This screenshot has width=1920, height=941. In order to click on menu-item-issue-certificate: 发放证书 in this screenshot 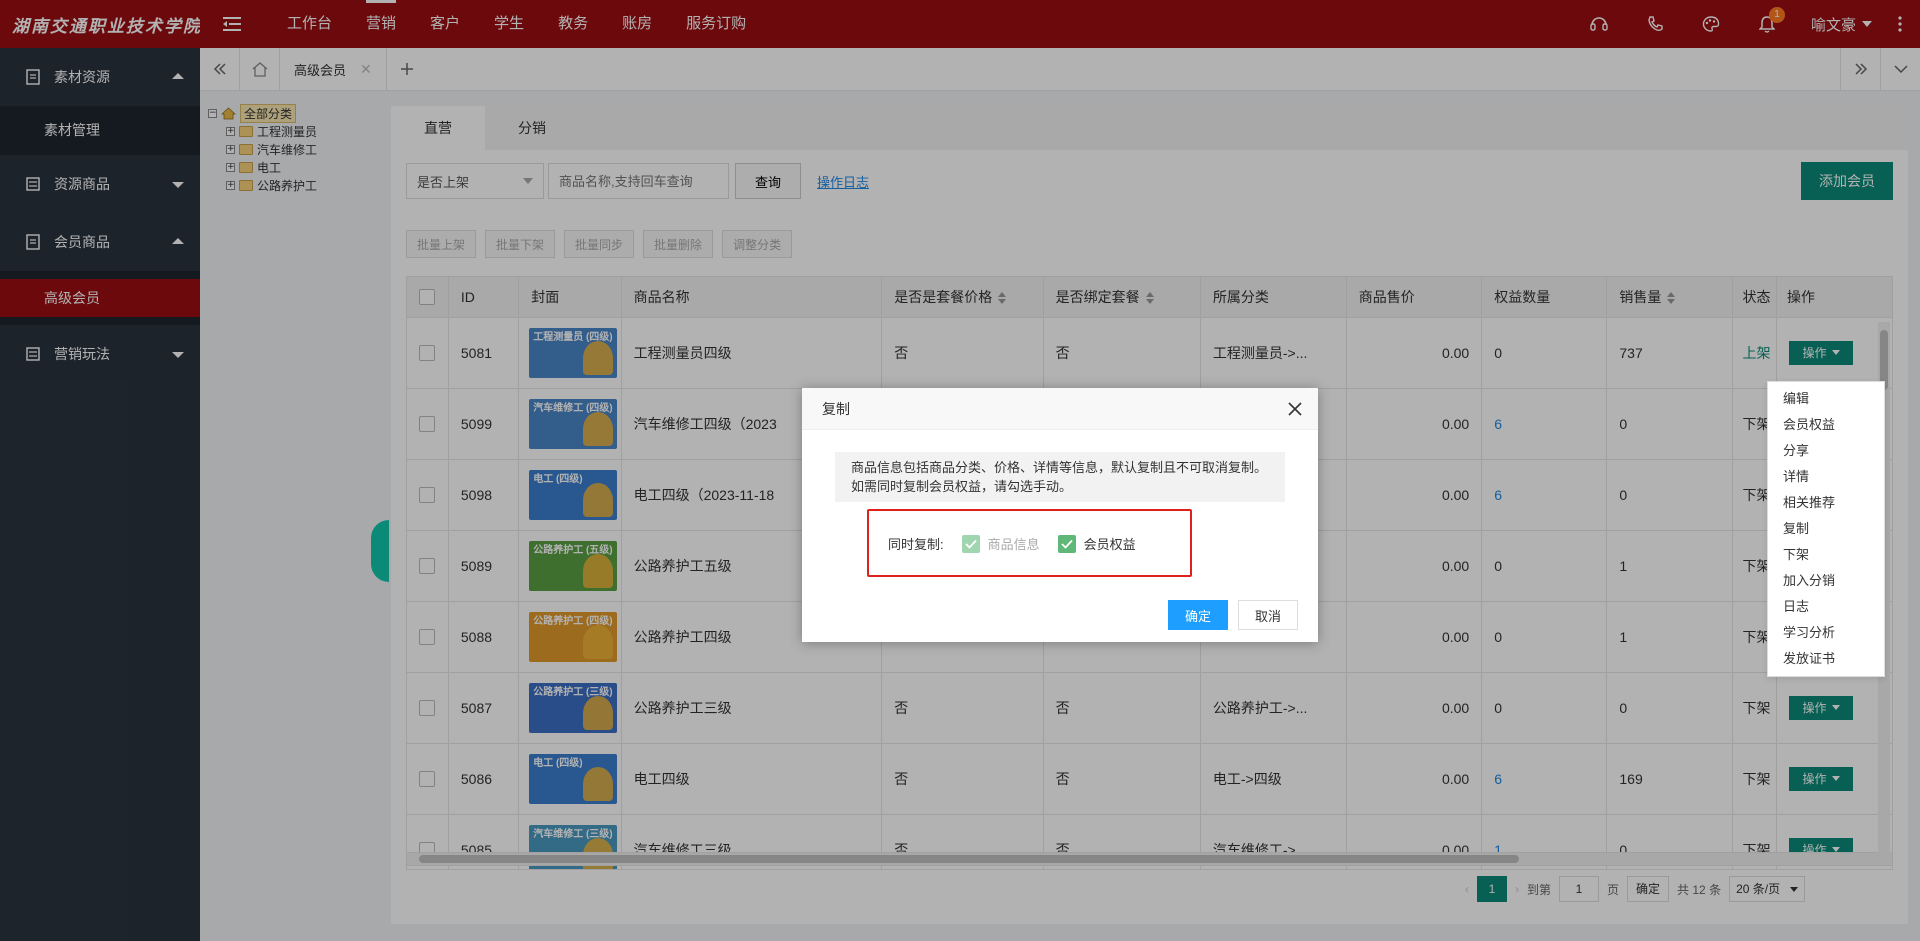, I will do `click(1826, 659)`.